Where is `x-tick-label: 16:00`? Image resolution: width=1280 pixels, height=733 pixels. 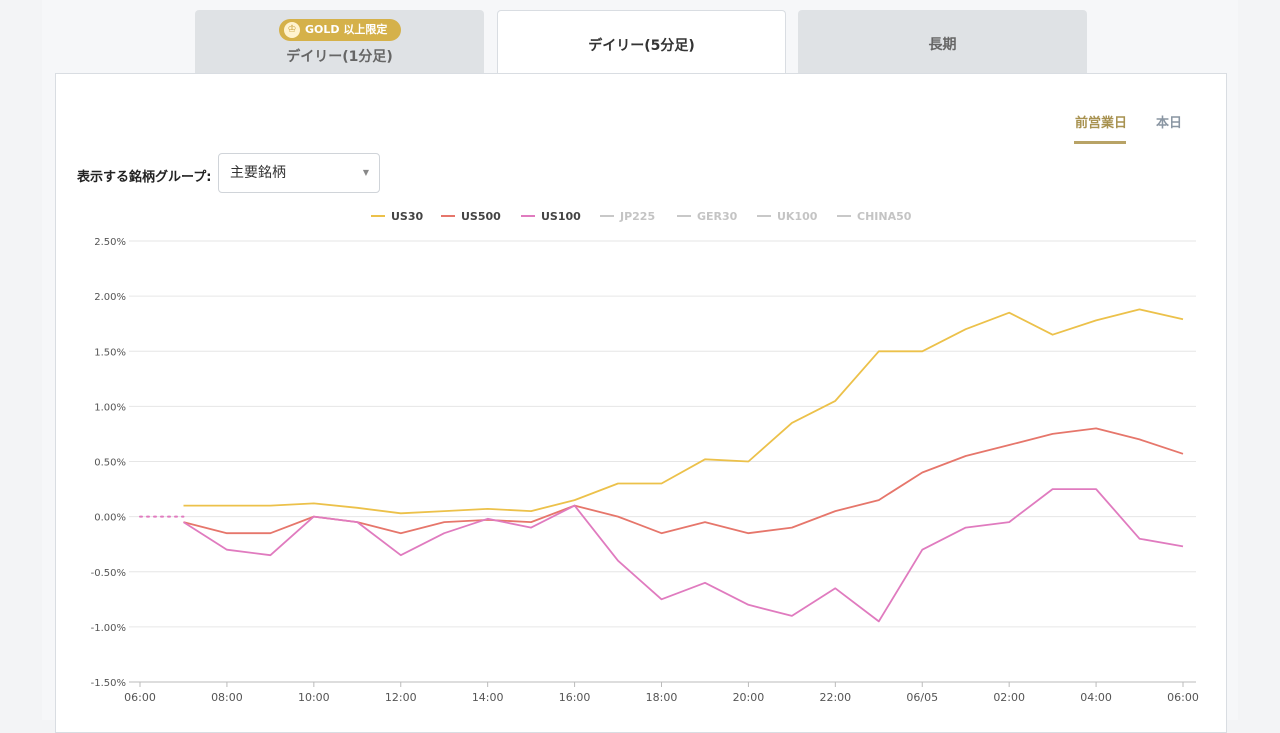
x-tick-label: 16:00 is located at coordinates (575, 697).